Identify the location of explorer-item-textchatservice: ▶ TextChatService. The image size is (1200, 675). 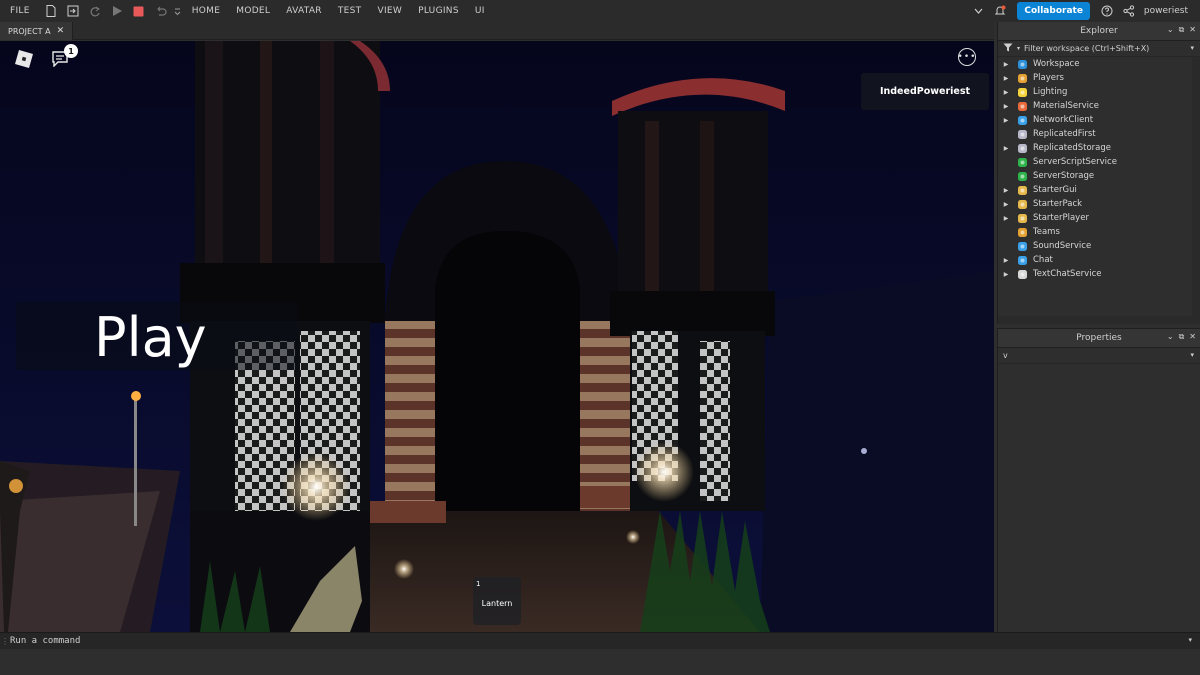
(1099, 274).